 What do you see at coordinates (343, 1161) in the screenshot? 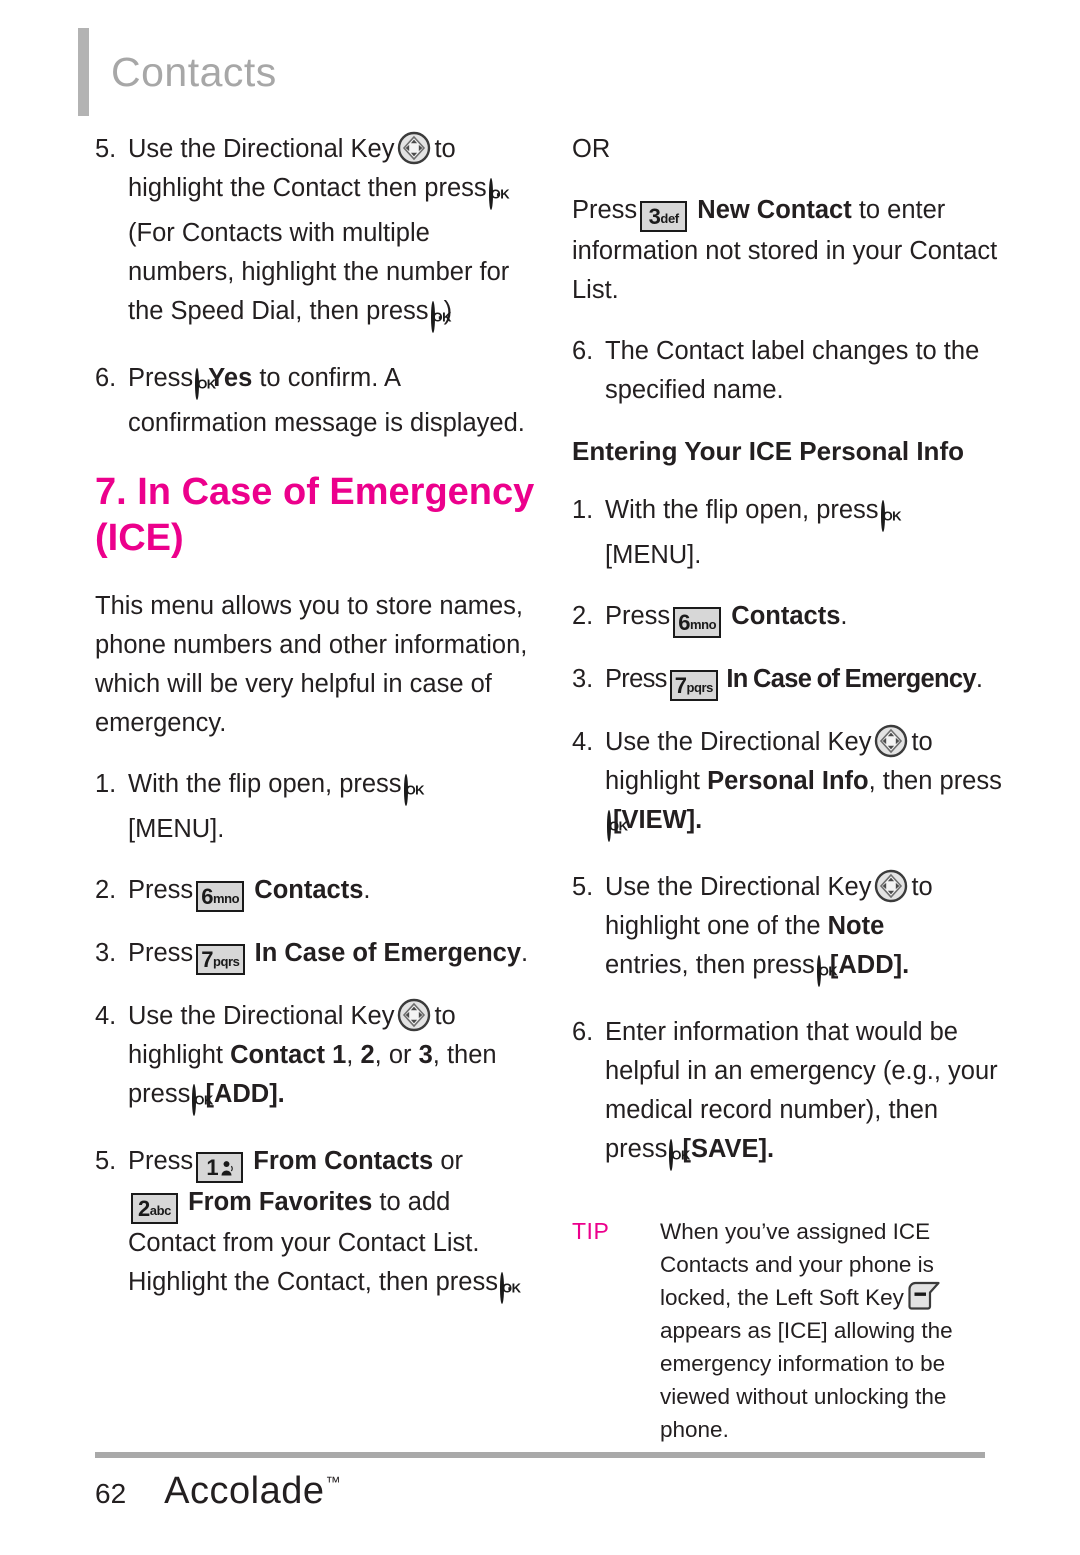
I see `emphasis-text: From Contacts` at bounding box center [343, 1161].